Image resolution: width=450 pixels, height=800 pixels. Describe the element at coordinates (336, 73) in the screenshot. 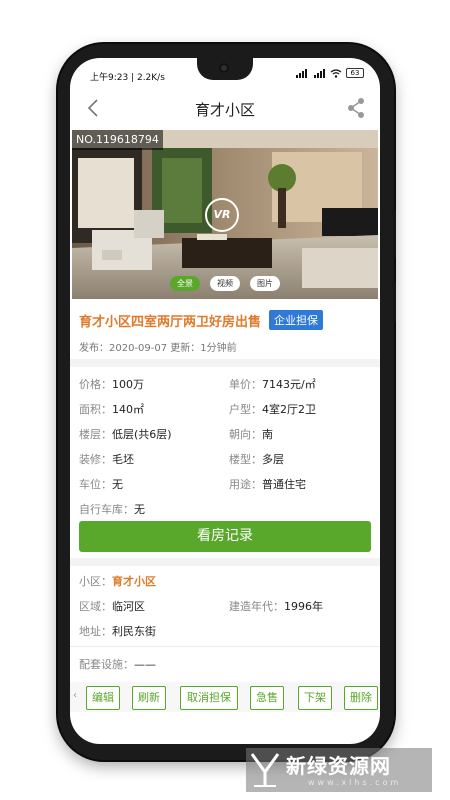

I see `wifi-icon` at that location.